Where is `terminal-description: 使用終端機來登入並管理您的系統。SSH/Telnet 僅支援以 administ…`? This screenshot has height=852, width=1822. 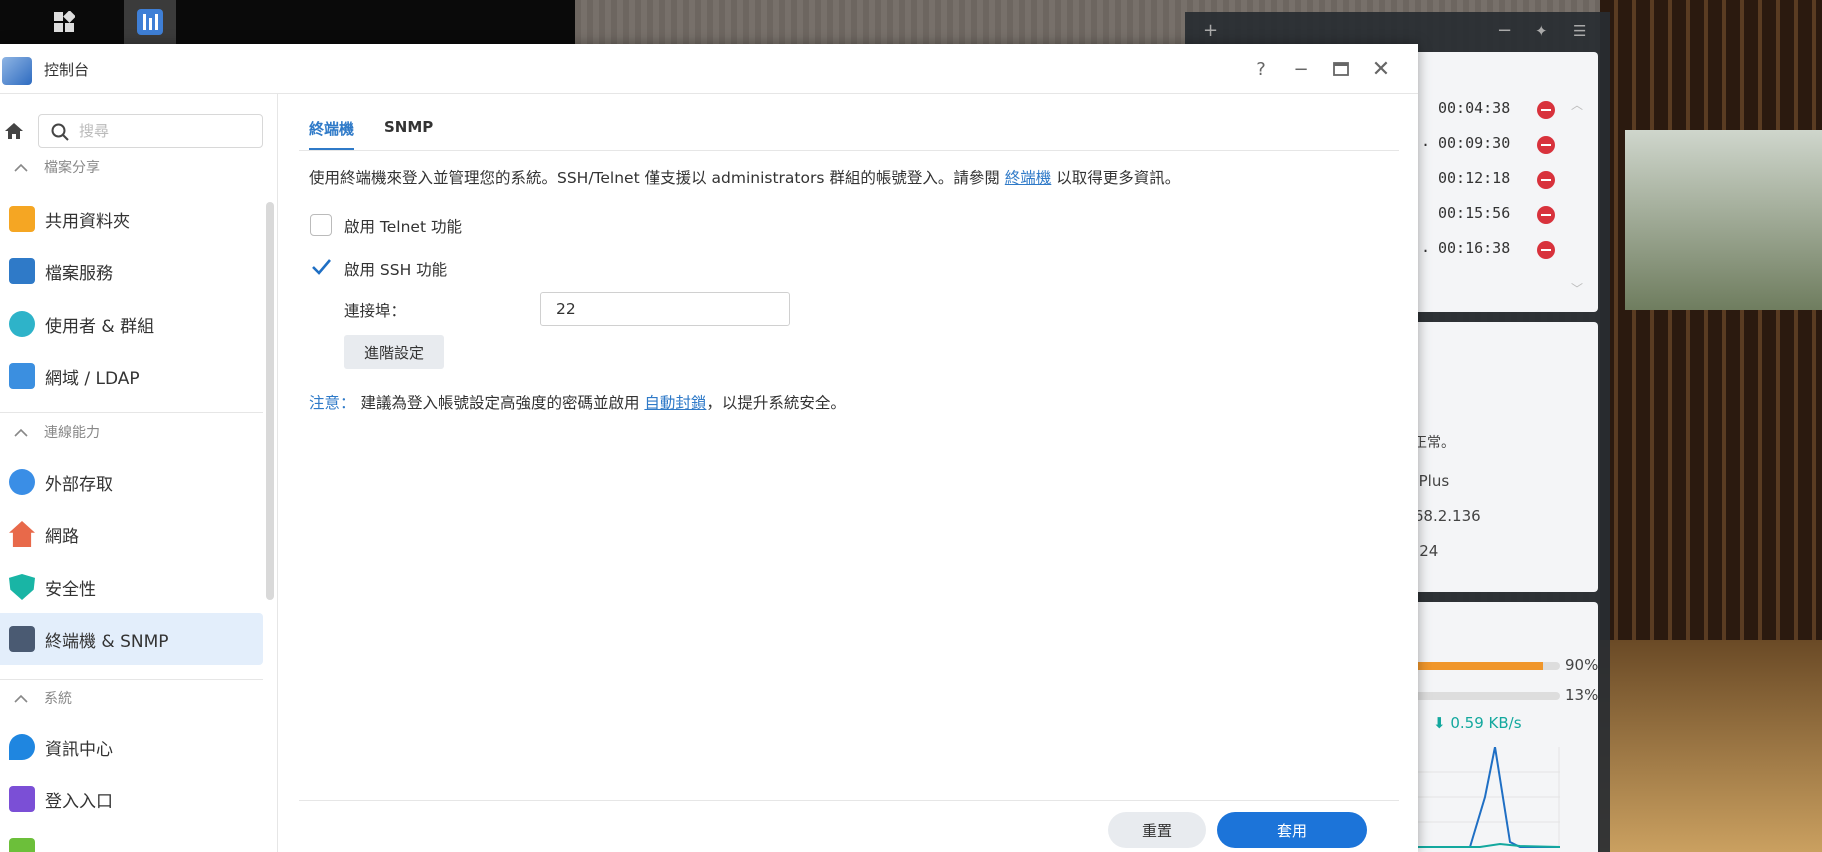 terminal-description: 使用終端機來登入並管理您的系統。SSH/Telnet 僅支援以 administ… is located at coordinates (744, 177).